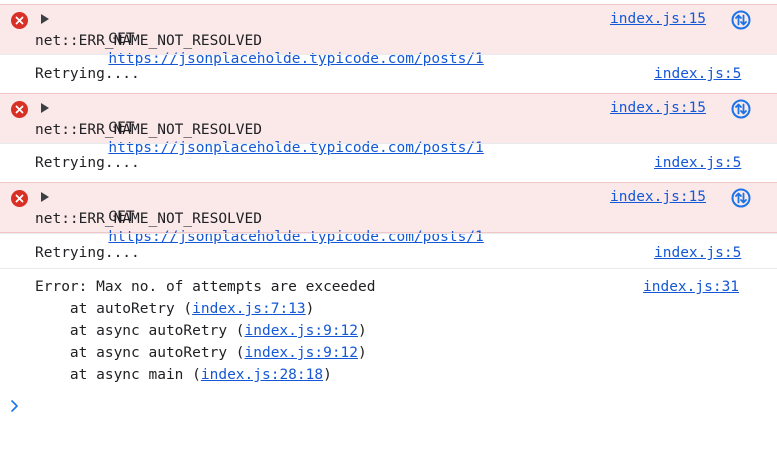 The height and width of the screenshot is (464, 777). What do you see at coordinates (15, 406) in the screenshot?
I see `console-prompt-icon` at bounding box center [15, 406].